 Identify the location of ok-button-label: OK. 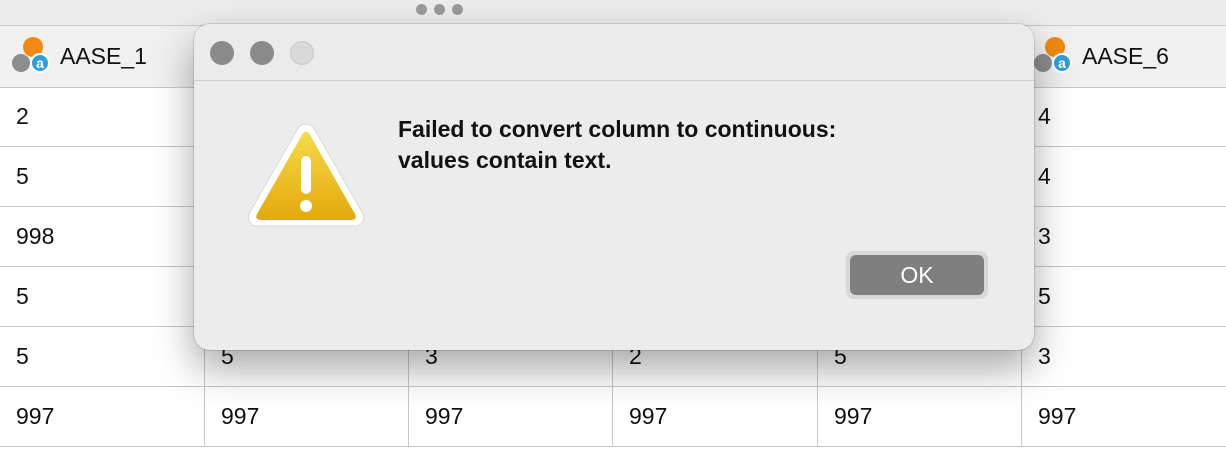
(917, 275).